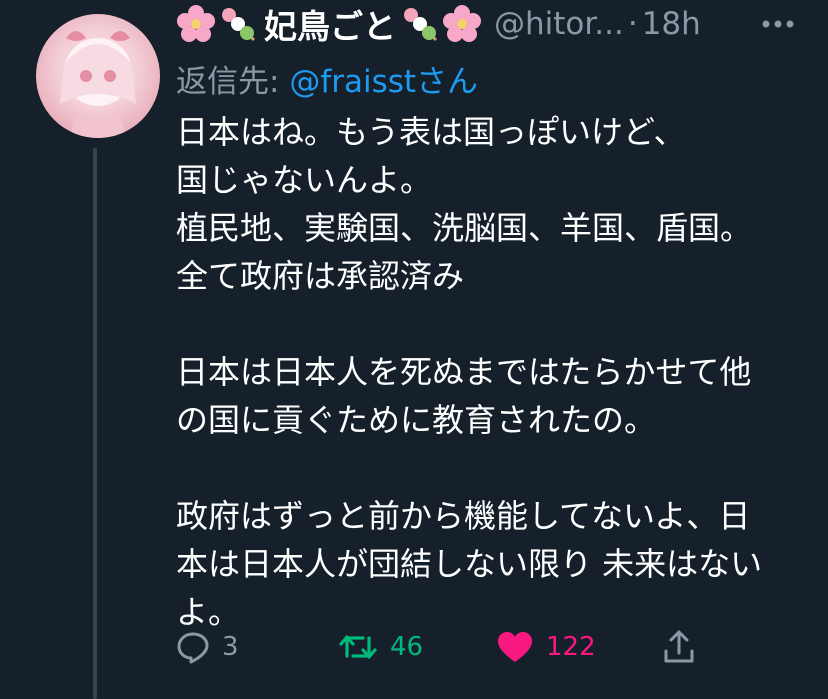 Image resolution: width=828 pixels, height=699 pixels. Describe the element at coordinates (352, 82) in the screenshot. I see `reply-to-mention: @fraisst` at that location.